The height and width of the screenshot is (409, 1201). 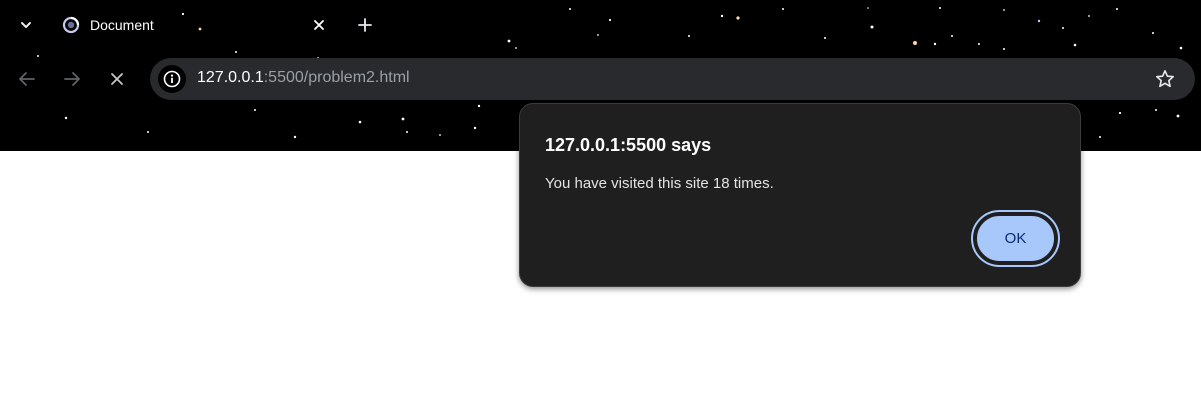 I want to click on plus-icon, so click(x=365, y=25).